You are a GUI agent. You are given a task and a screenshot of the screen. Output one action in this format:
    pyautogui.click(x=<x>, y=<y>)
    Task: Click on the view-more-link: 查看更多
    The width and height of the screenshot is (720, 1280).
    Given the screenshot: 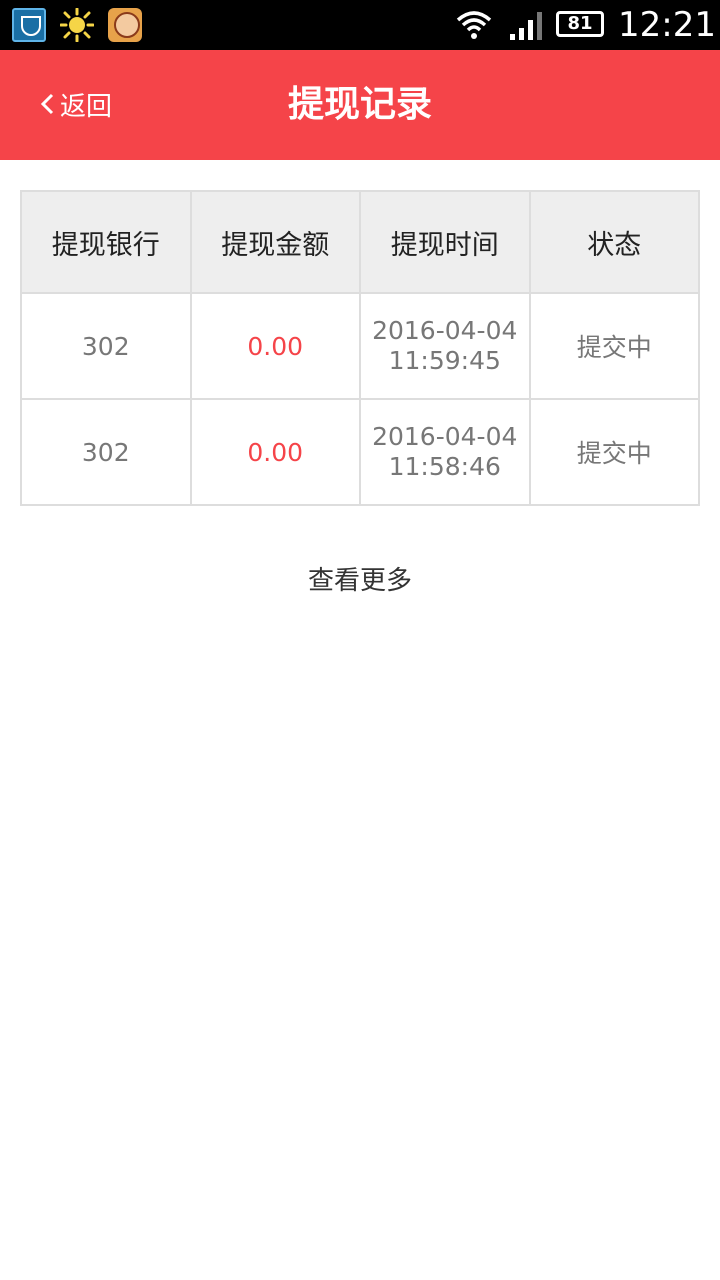 What is the action you would take?
    pyautogui.click(x=360, y=578)
    